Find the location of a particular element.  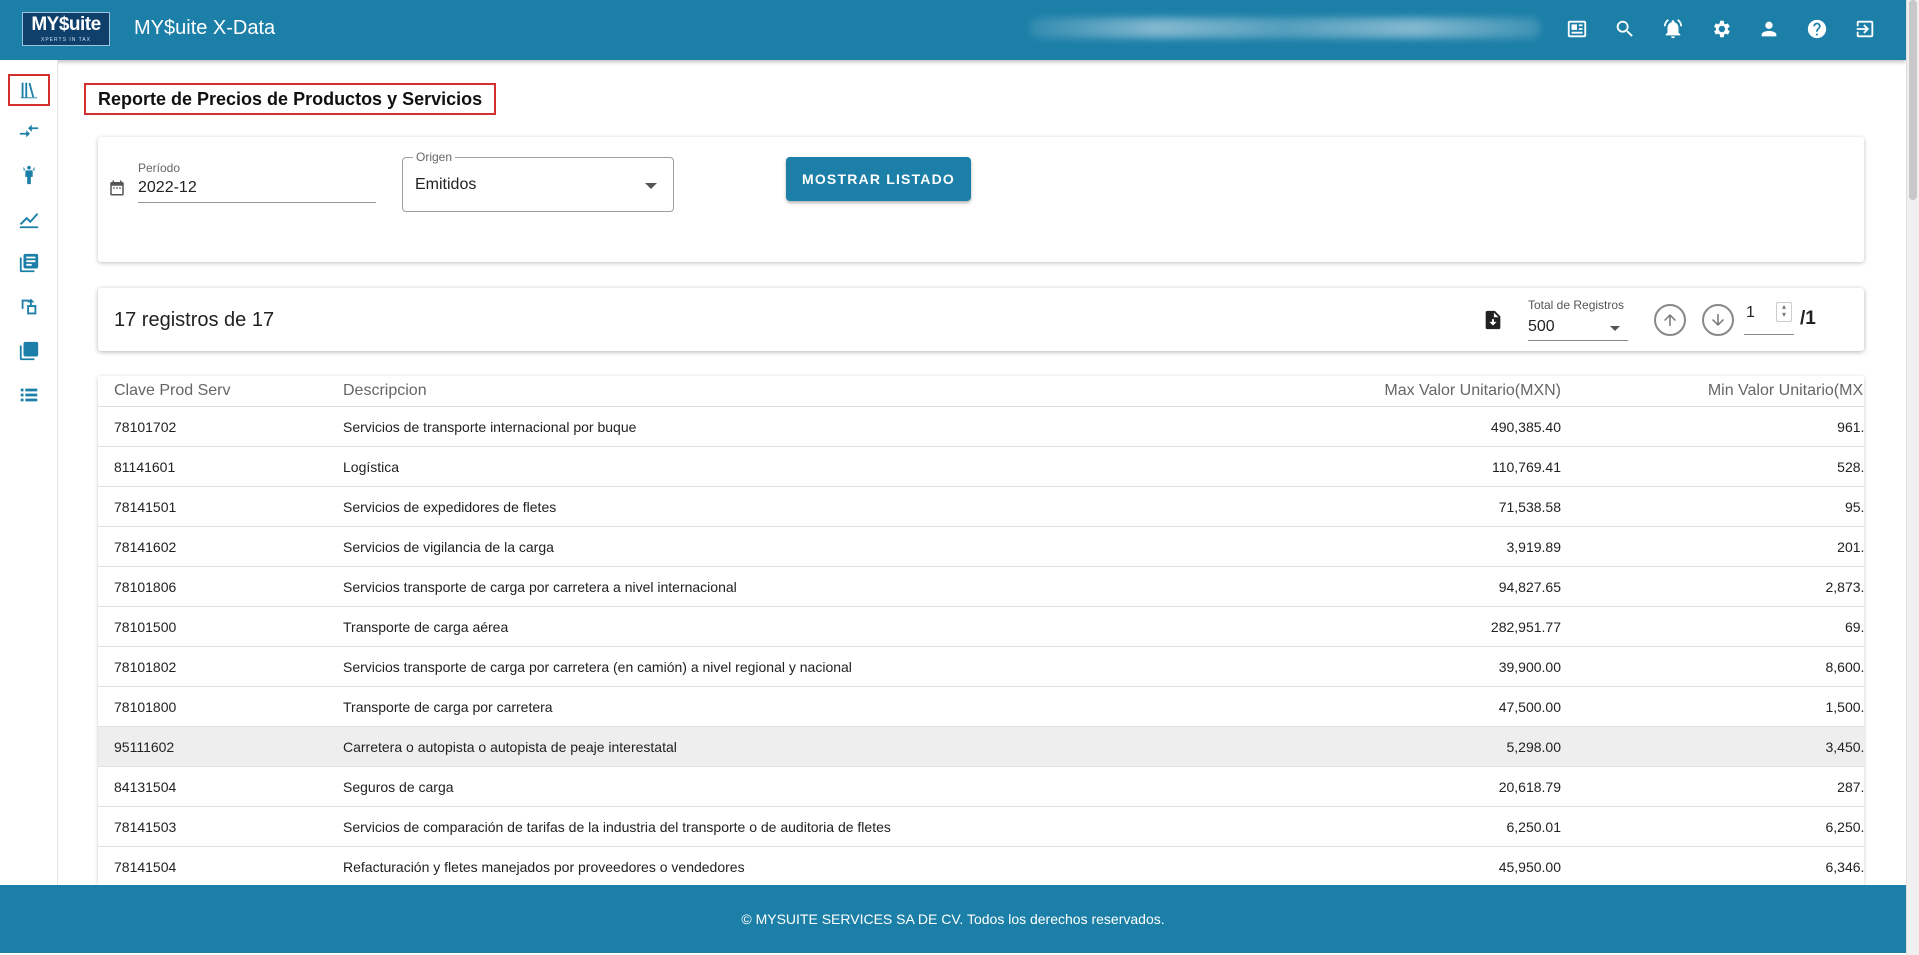

table-row: 84131504Seguros de carga20,618.79287.36 is located at coordinates (981, 786).